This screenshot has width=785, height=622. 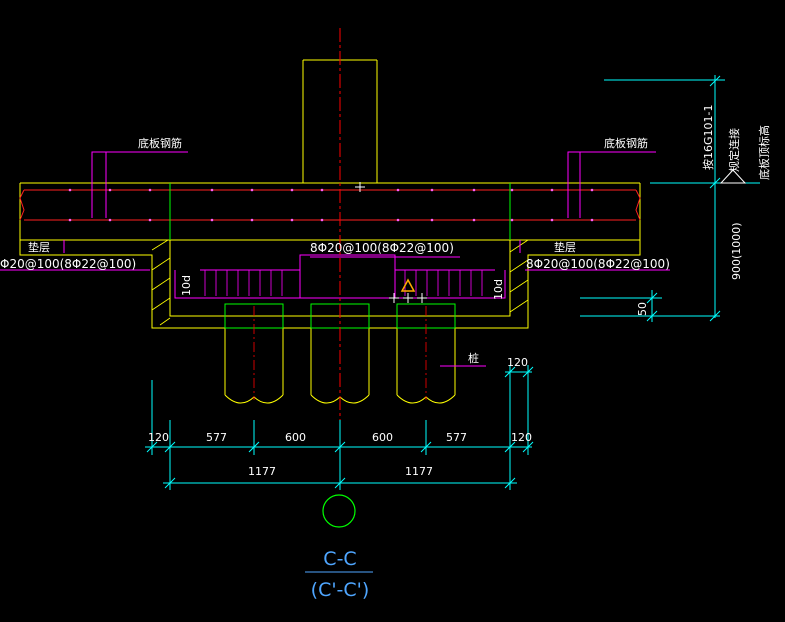 I want to click on dim-row1-5: 120, so click(x=521, y=437).